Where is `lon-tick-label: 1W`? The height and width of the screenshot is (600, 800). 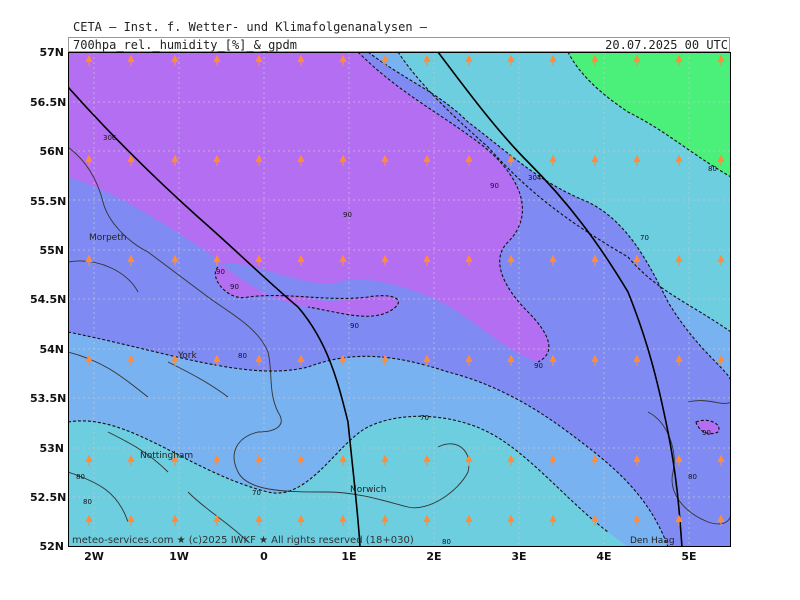
lon-tick-label: 1W is located at coordinates (179, 556).